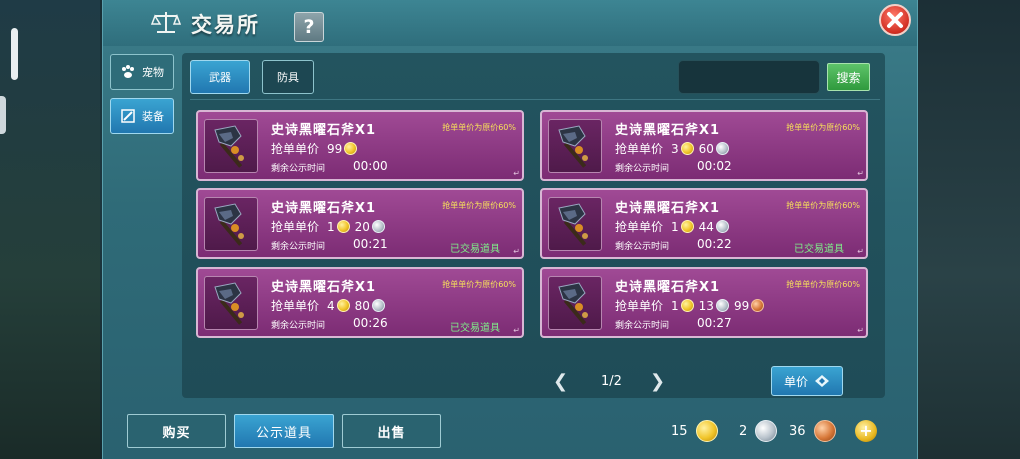  Describe the element at coordinates (510, 432) in the screenshot. I see `bottom-bar: 购买 公示道具 出售 15 2 36 +` at that location.